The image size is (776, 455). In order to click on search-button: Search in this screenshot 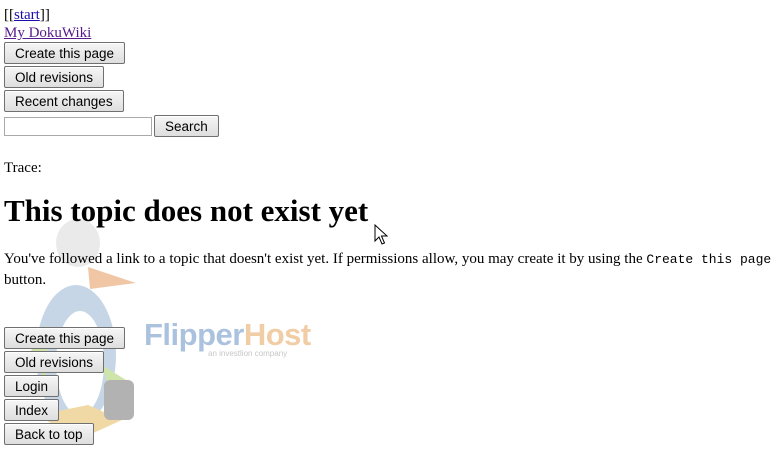, I will do `click(186, 126)`.